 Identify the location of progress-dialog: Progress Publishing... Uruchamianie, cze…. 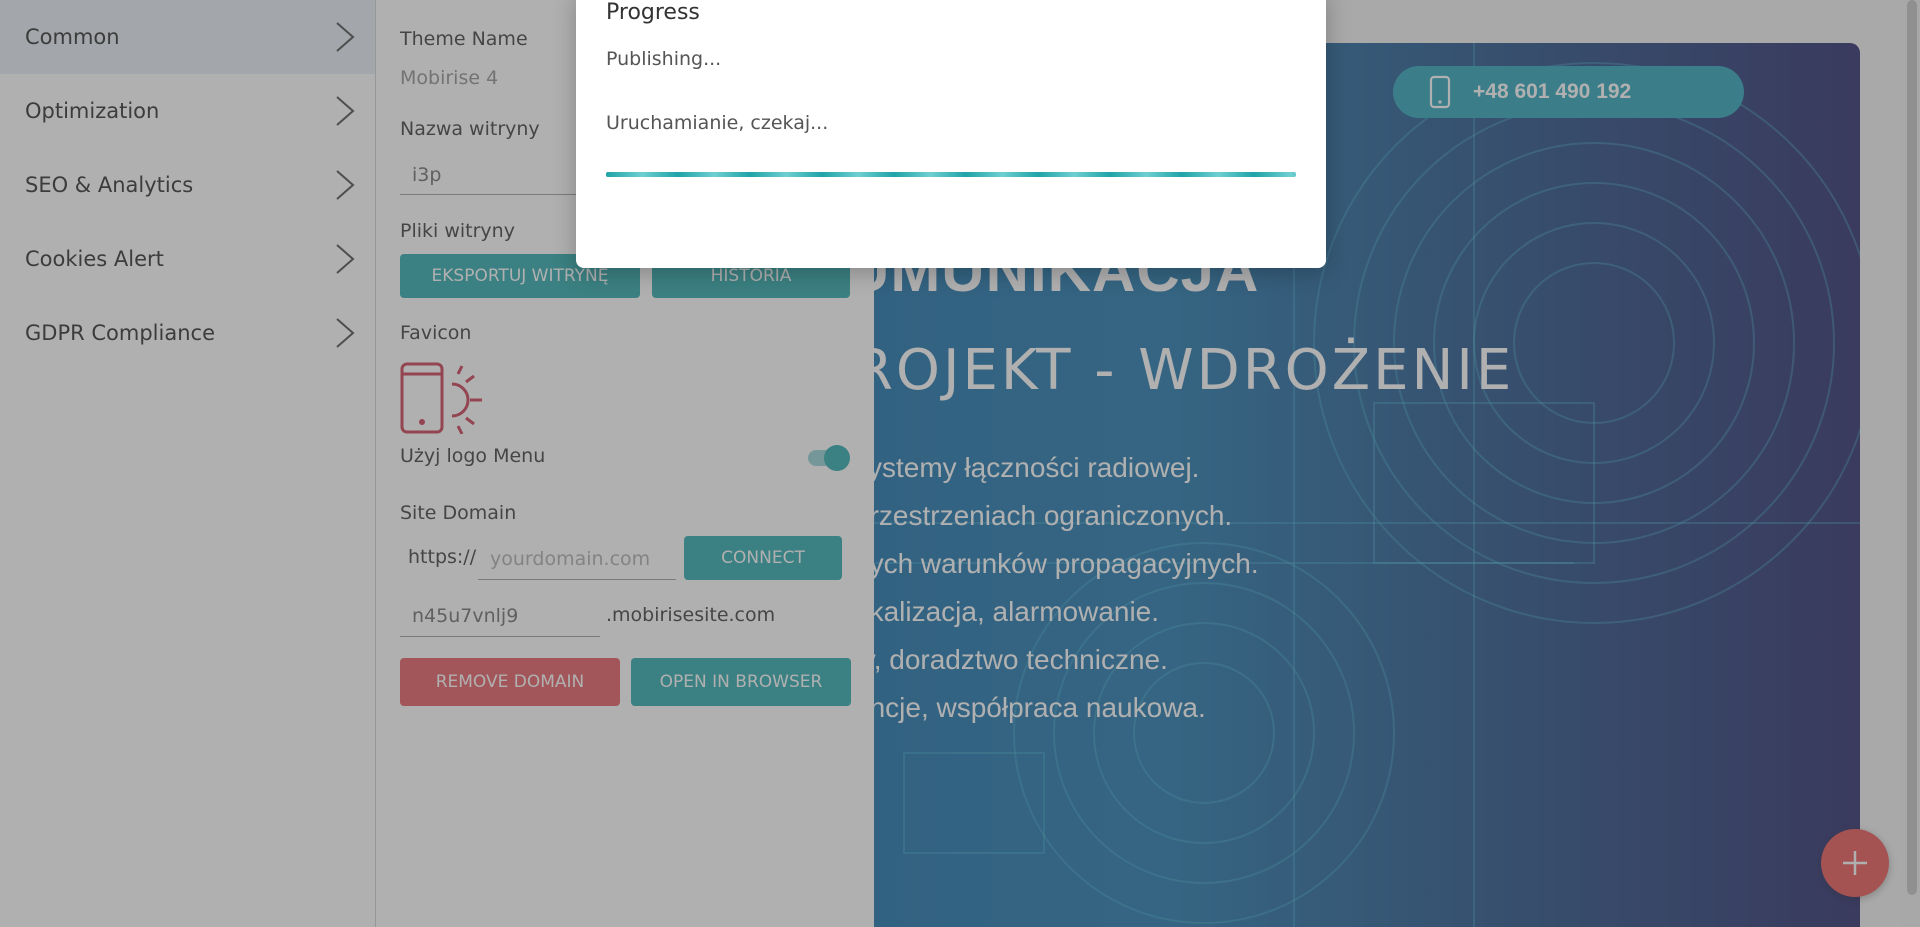
(951, 134).